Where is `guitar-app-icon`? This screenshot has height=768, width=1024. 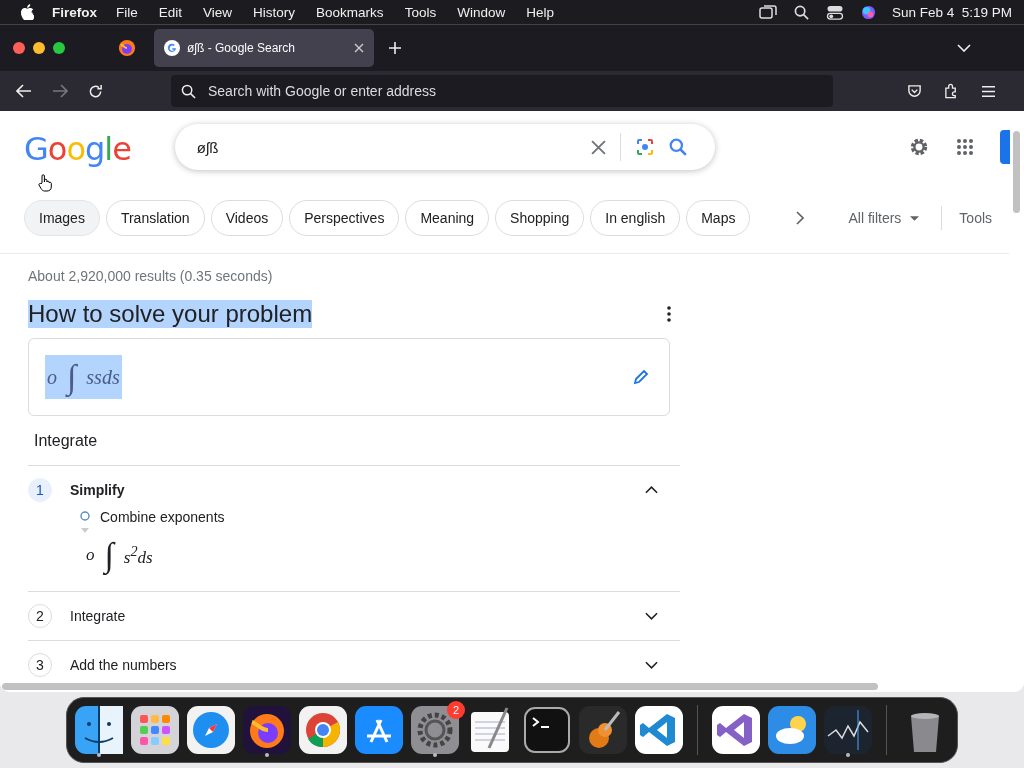 guitar-app-icon is located at coordinates (603, 730).